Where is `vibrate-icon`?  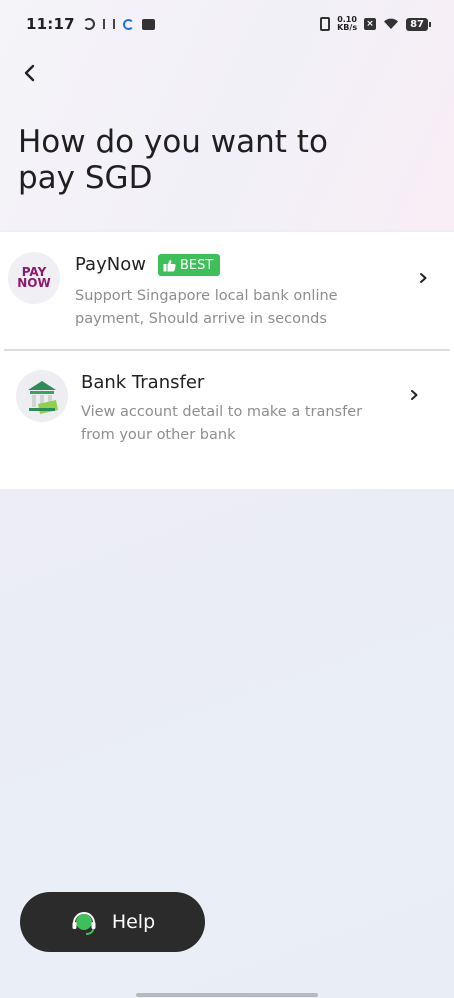 vibrate-icon is located at coordinates (325, 24).